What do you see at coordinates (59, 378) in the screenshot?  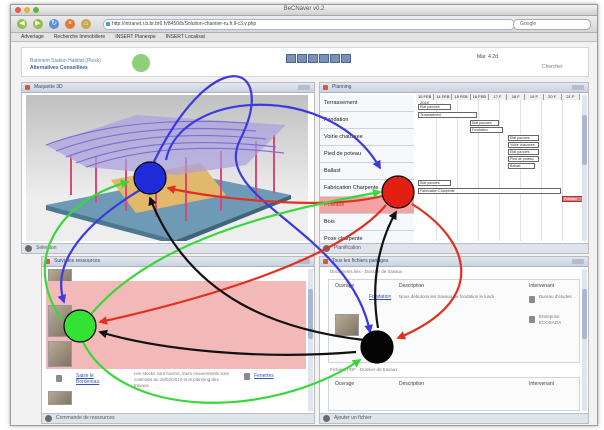 I see `document-icon` at bounding box center [59, 378].